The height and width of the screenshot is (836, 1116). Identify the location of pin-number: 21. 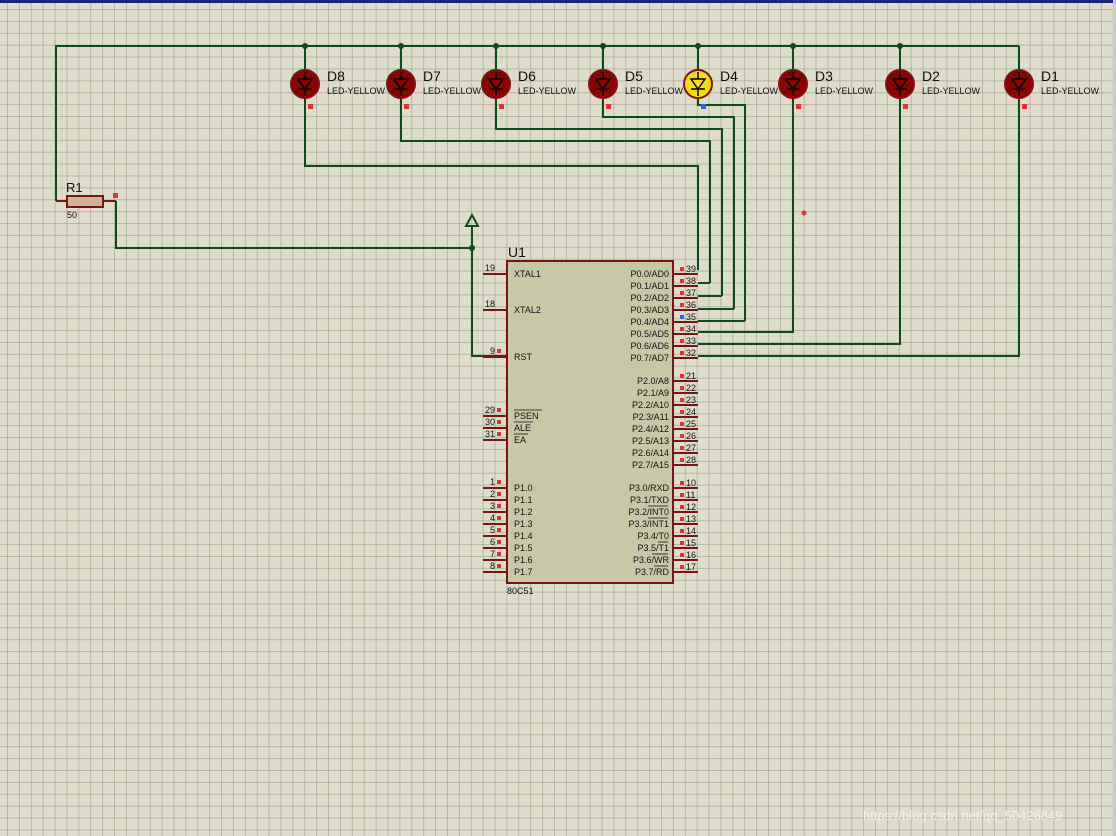
(691, 376).